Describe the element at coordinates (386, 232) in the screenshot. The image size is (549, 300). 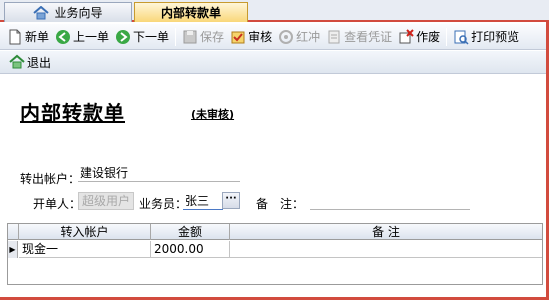
I see `column-header-note: 备 注` at that location.